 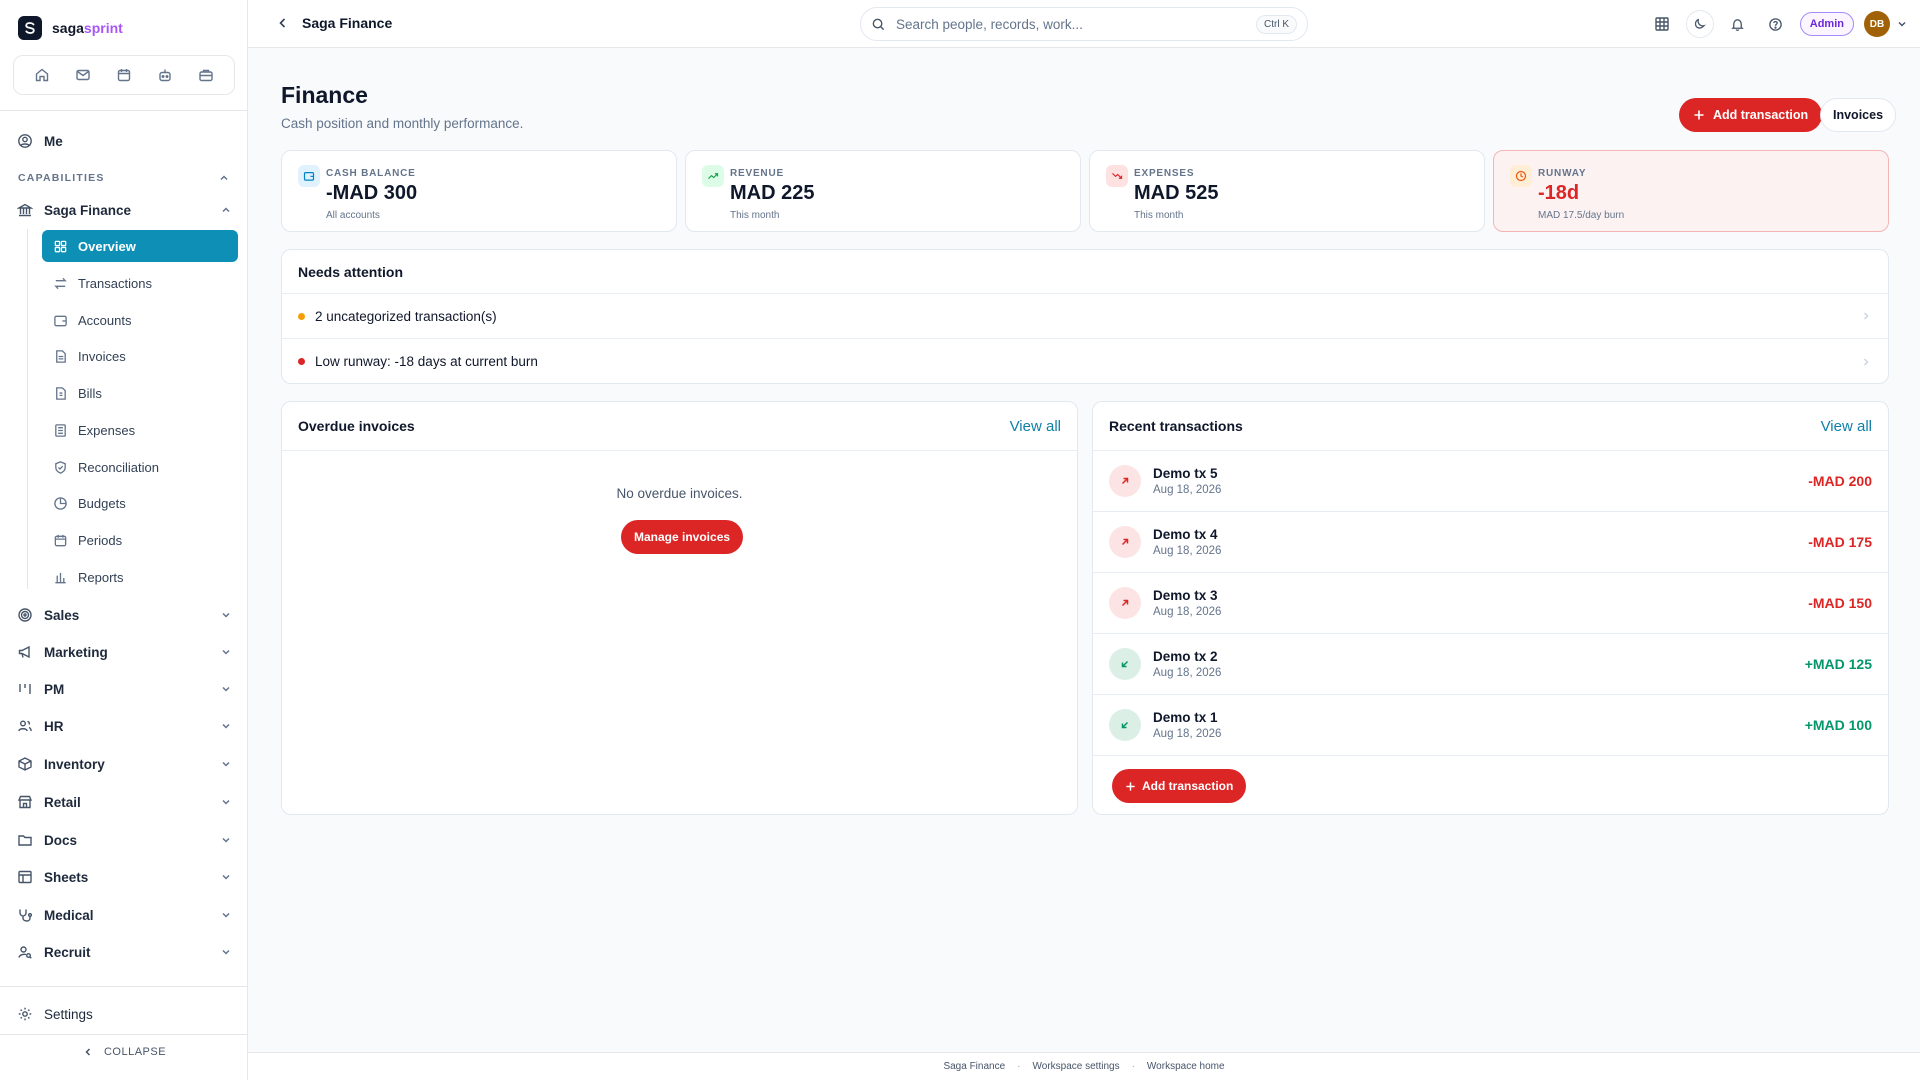 I want to click on kpi-value: MAD 225, so click(x=772, y=193).